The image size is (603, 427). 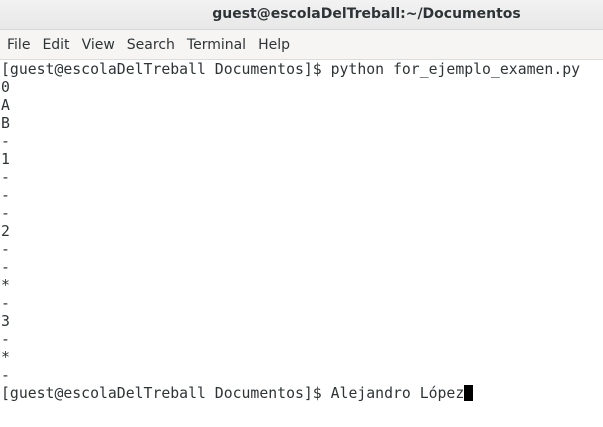 I want to click on menu-edit: Edit, so click(x=55, y=45).